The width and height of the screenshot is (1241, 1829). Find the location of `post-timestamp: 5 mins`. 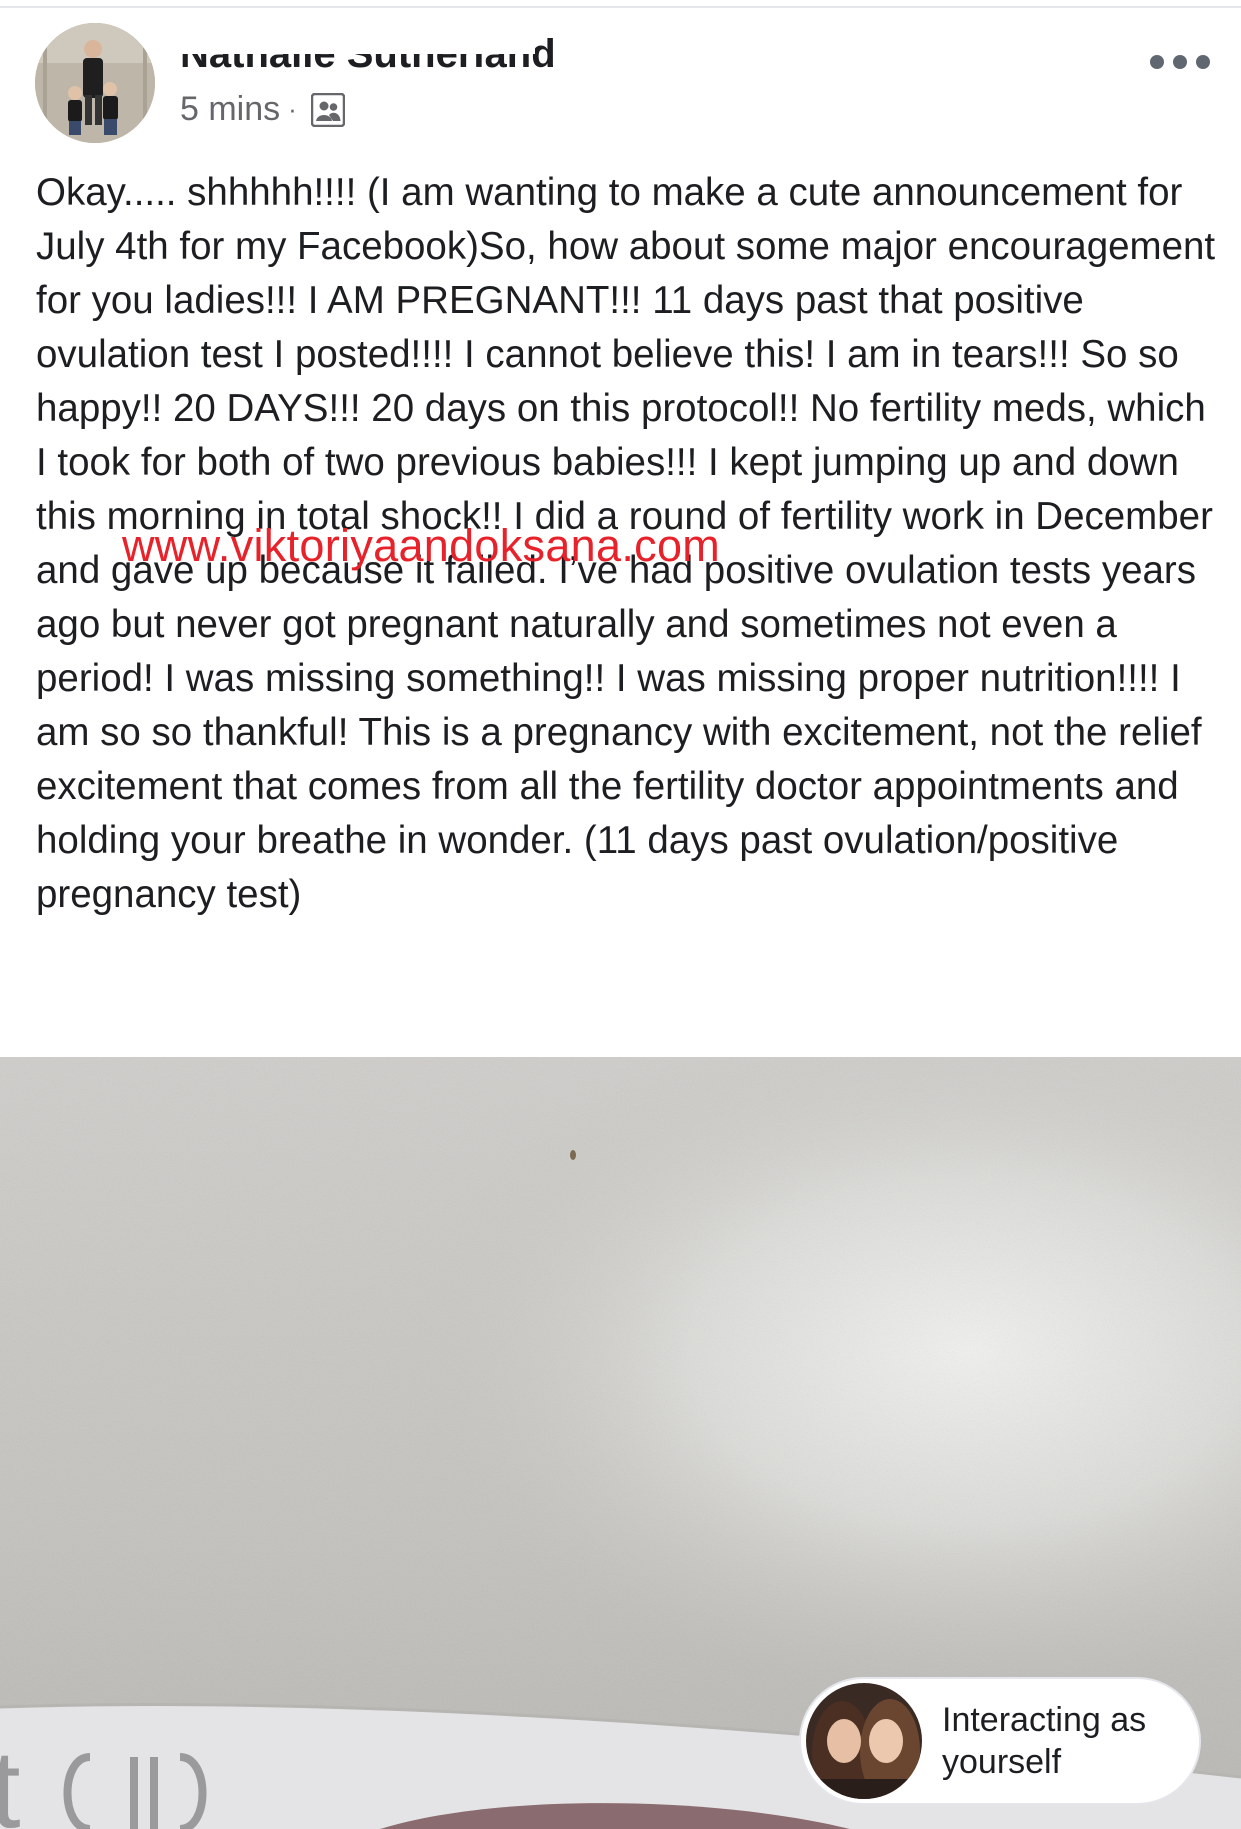

post-timestamp: 5 mins is located at coordinates (230, 109).